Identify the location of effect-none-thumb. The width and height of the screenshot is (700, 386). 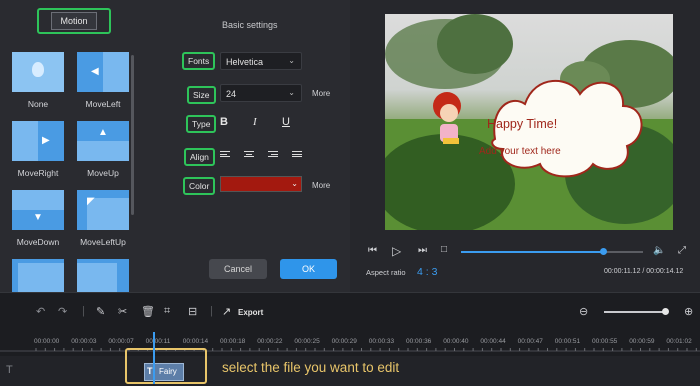
(38, 72).